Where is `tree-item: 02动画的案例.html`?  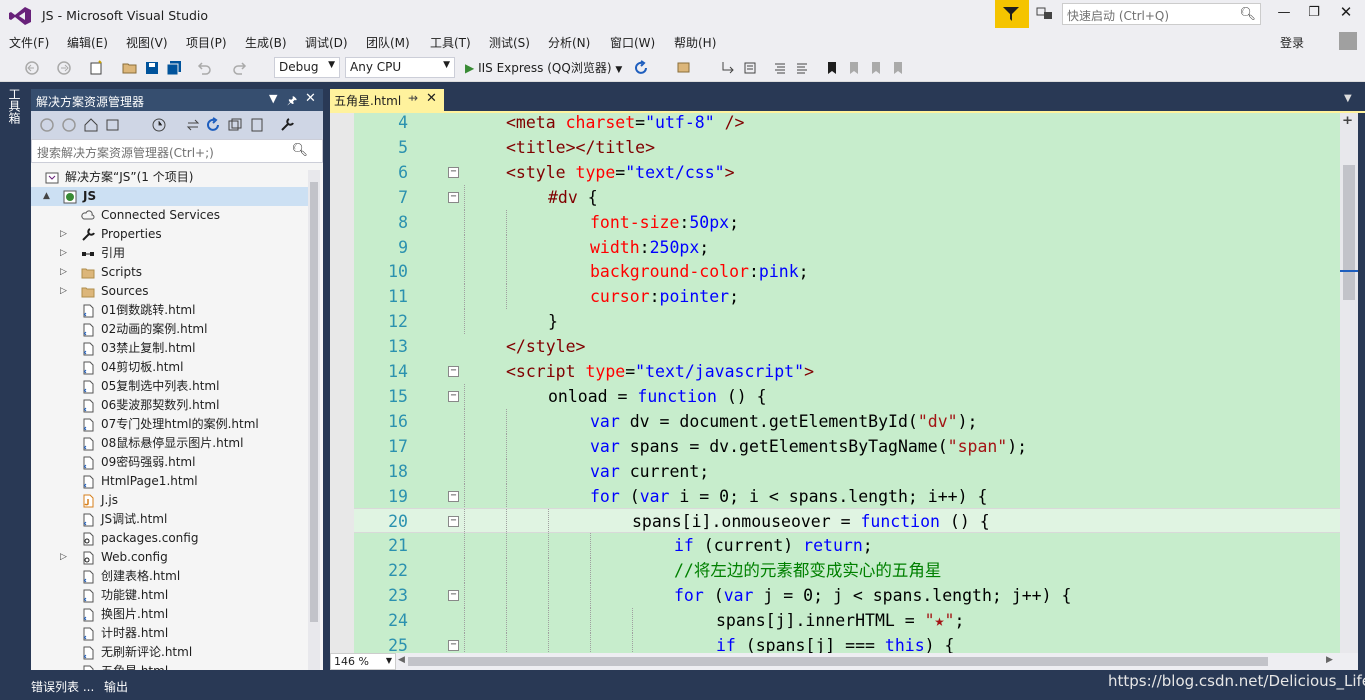 tree-item: 02动画的案例.html is located at coordinates (170, 329).